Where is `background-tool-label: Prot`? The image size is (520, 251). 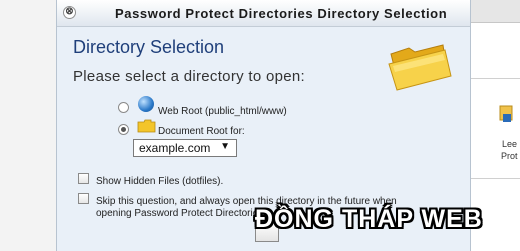
background-tool-label: Prot is located at coordinates (509, 156).